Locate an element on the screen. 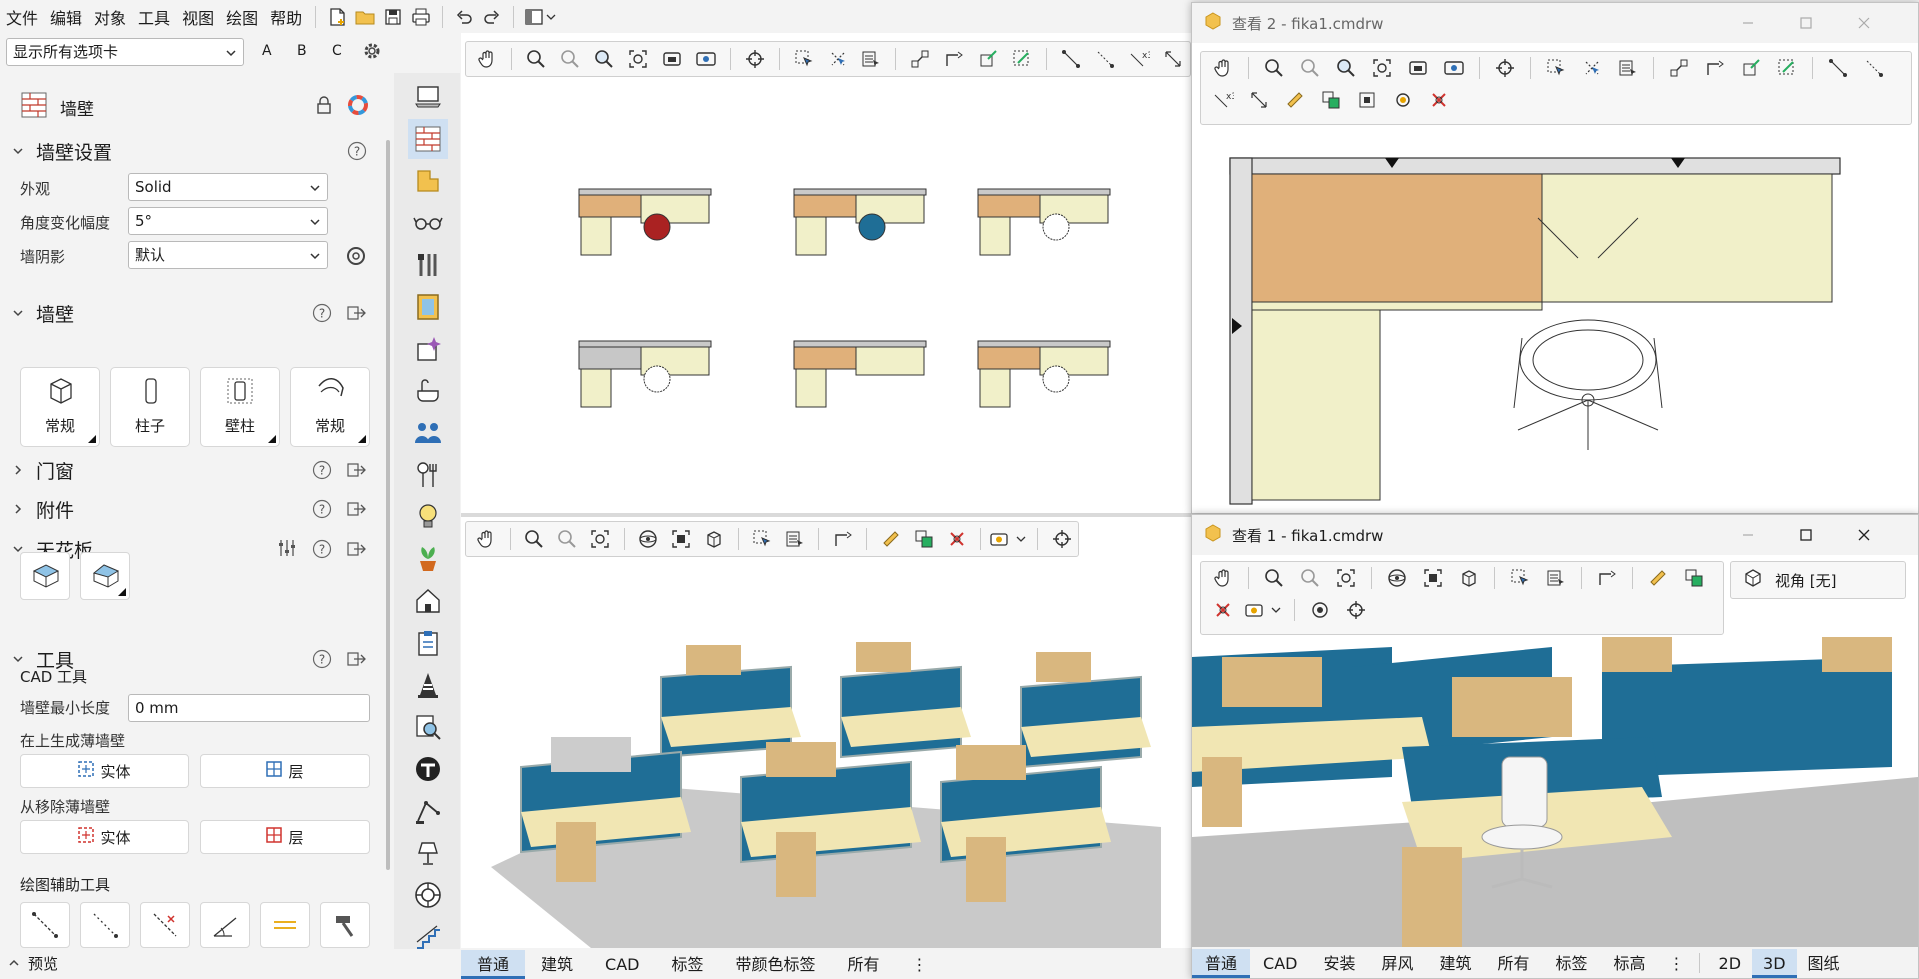 This screenshot has width=1919, height=979. tab-shortcut-c: C is located at coordinates (337, 51).